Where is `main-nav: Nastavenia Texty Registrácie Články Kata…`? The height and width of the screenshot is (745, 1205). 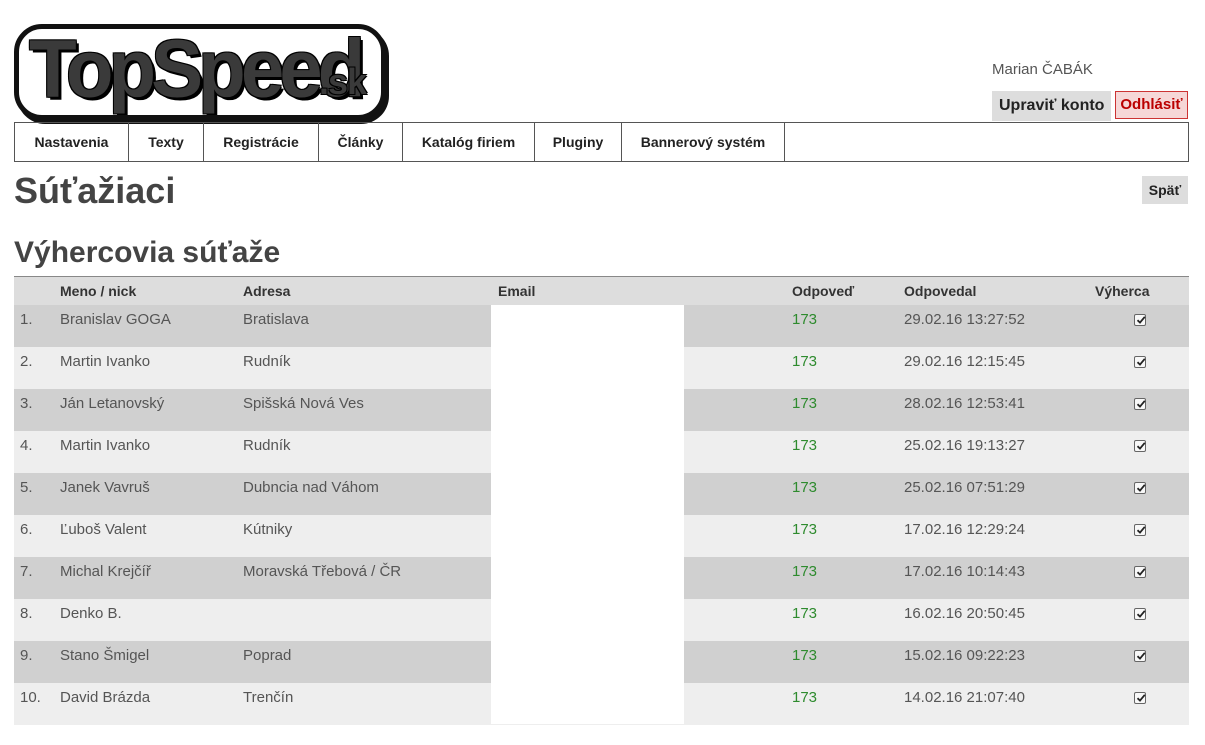 main-nav: Nastavenia Texty Registrácie Články Kata… is located at coordinates (601, 142).